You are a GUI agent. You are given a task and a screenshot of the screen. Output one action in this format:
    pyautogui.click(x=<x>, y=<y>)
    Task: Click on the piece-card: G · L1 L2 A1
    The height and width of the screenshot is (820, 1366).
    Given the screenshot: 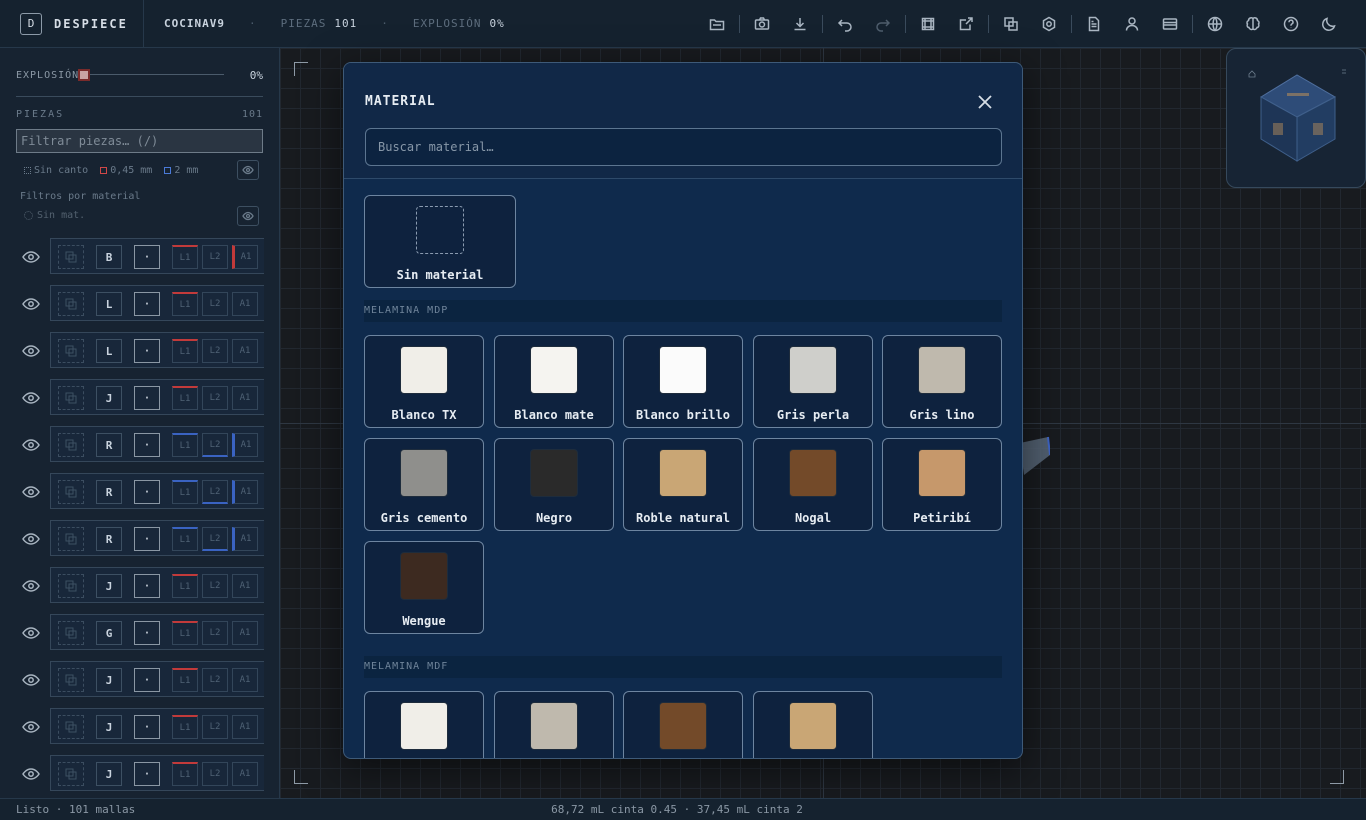 What is the action you would take?
    pyautogui.click(x=157, y=632)
    